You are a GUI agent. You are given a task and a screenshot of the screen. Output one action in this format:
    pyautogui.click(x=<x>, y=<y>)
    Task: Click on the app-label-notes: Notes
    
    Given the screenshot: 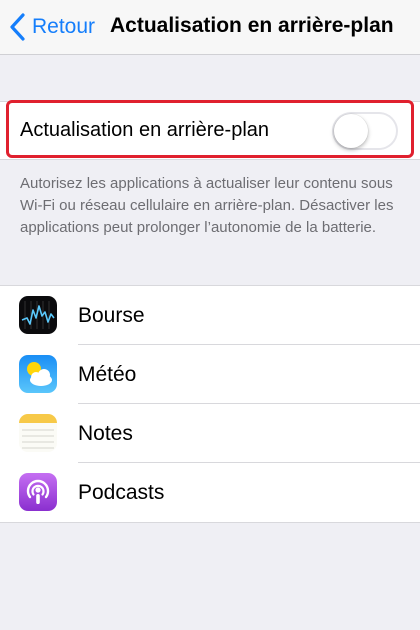 What is the action you would take?
    pyautogui.click(x=105, y=433)
    